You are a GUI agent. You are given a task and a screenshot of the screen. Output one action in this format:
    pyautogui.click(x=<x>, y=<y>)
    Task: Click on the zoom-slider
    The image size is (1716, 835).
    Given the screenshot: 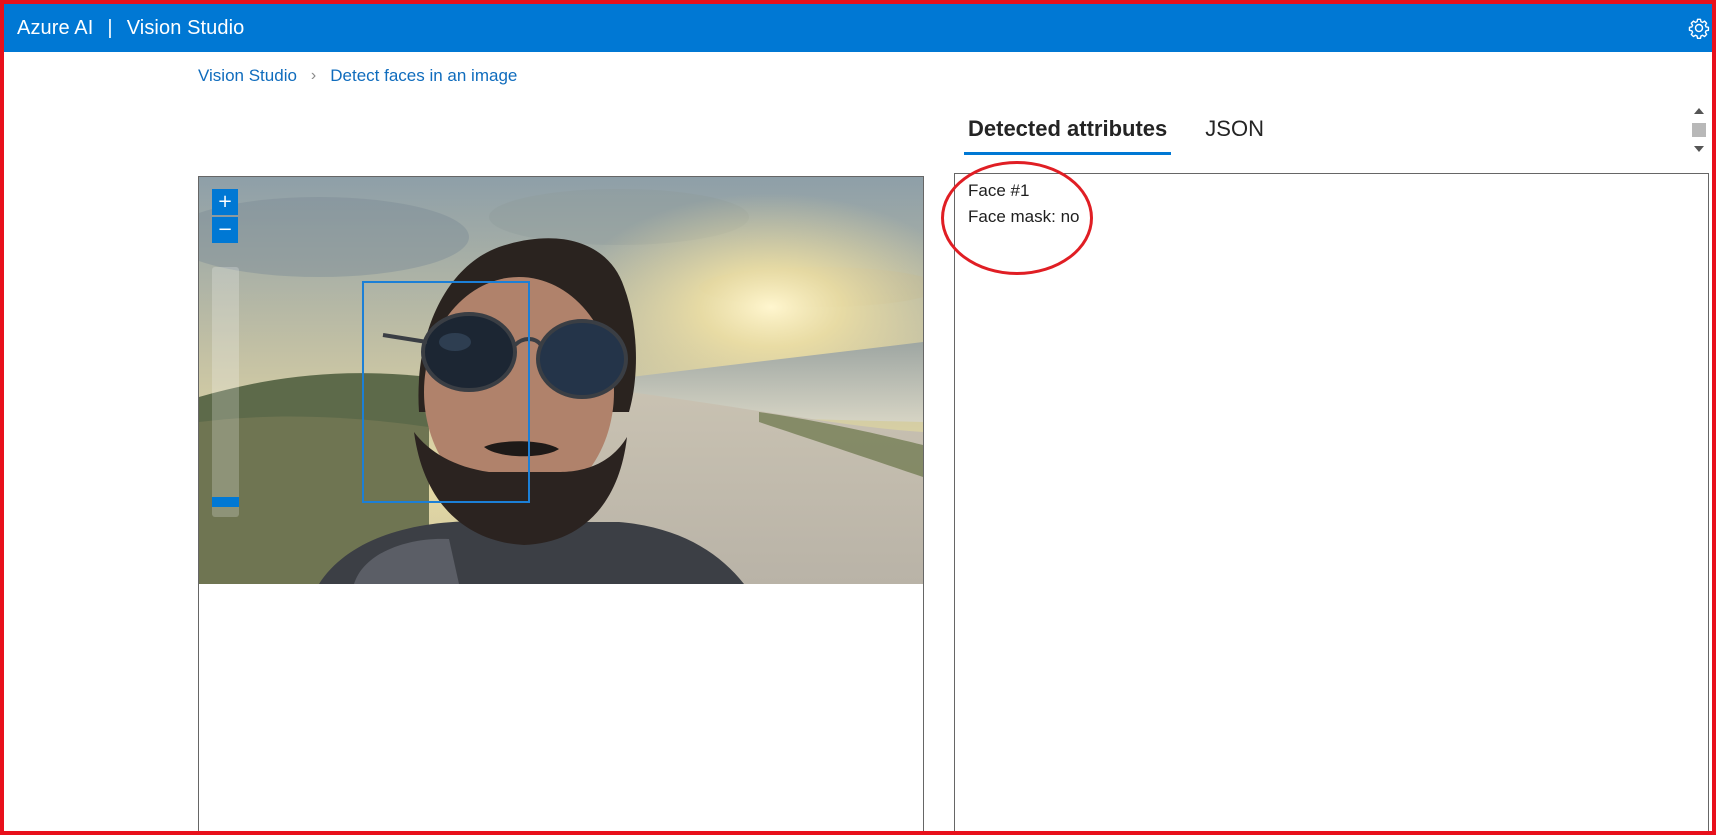 What is the action you would take?
    pyautogui.click(x=225, y=392)
    